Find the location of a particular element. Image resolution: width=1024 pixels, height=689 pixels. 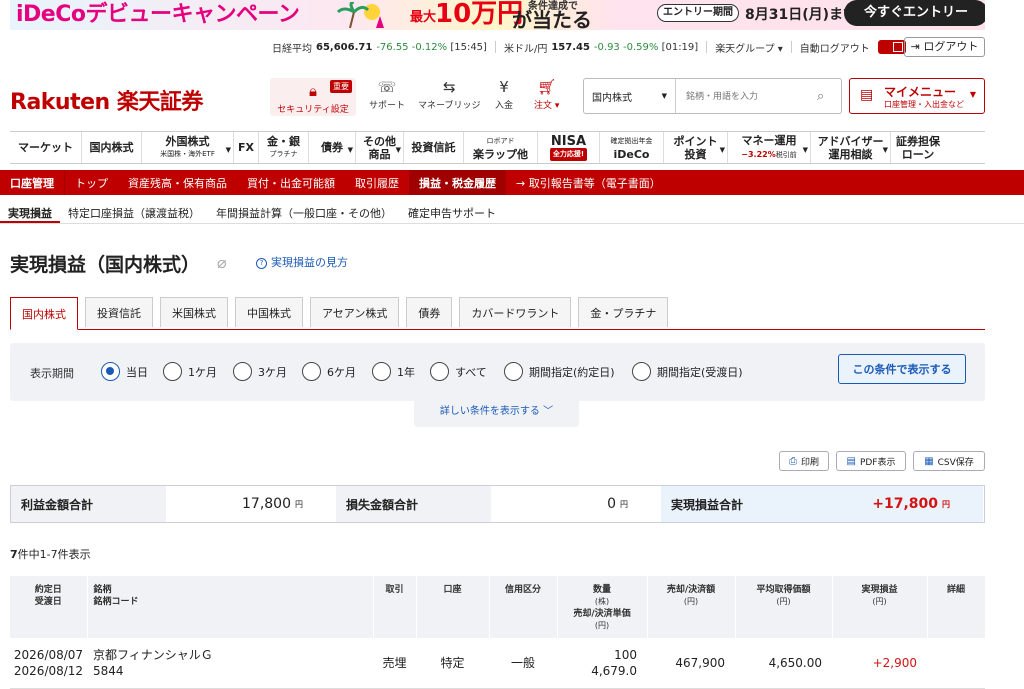

col-name: 銘柄 銘柄コード is located at coordinates (230, 607).